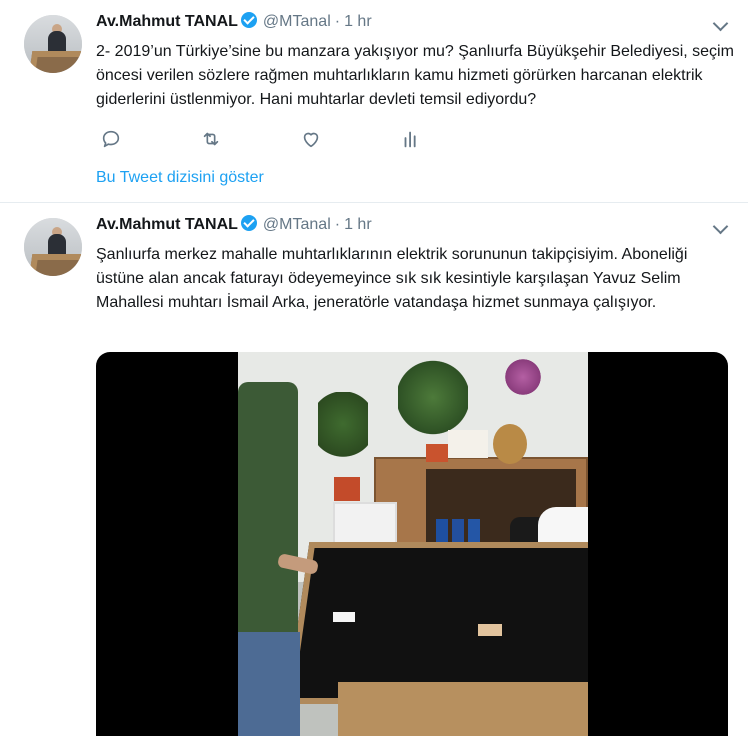 This screenshot has height=736, width=748. What do you see at coordinates (112, 140) in the screenshot?
I see `reply-icon` at bounding box center [112, 140].